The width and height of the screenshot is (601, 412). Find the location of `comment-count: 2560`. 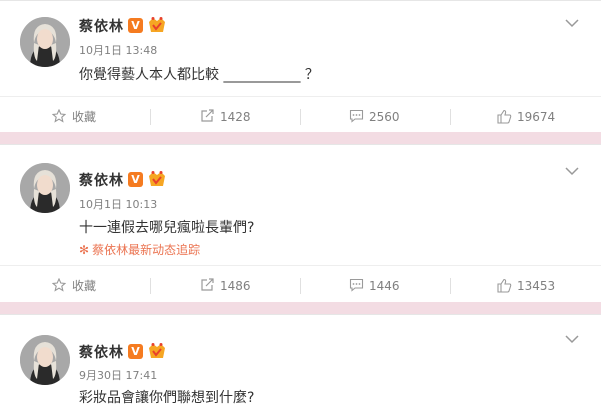

comment-count: 2560 is located at coordinates (384, 117).